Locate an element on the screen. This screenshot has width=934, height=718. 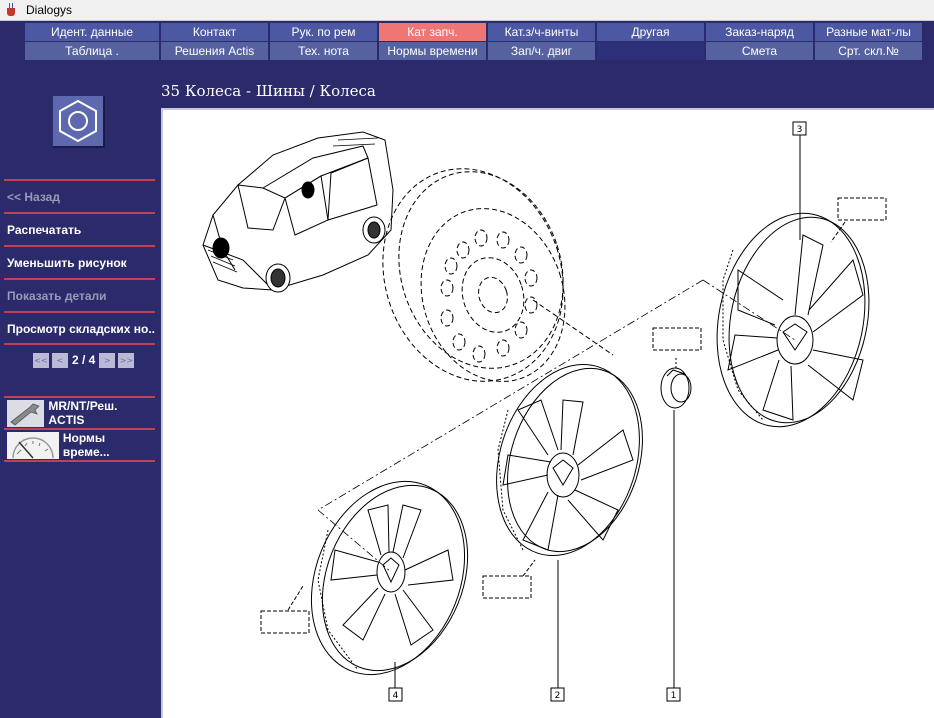
window-title: Dialogys is located at coordinates (49, 10).